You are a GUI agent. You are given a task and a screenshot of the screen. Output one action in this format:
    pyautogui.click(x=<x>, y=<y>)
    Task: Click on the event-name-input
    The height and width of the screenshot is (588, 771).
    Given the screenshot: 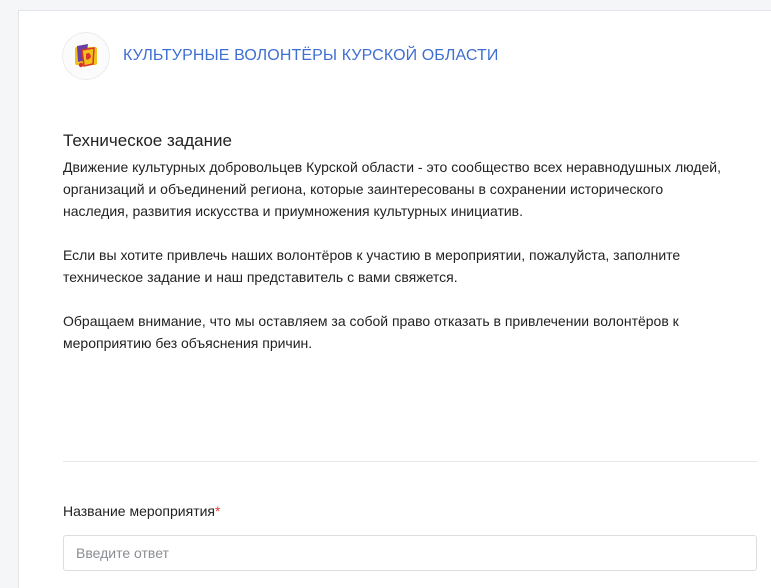 What is the action you would take?
    pyautogui.click(x=410, y=553)
    